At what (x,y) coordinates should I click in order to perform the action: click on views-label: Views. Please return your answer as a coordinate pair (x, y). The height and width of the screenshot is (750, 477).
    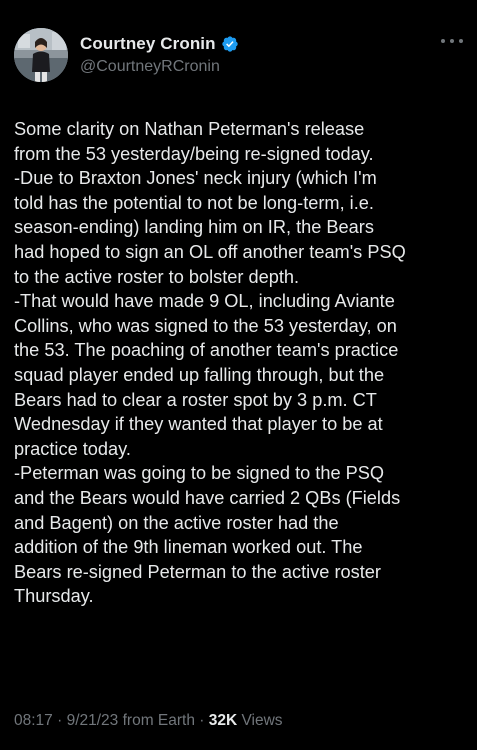
    Looking at the image, I should click on (260, 720).